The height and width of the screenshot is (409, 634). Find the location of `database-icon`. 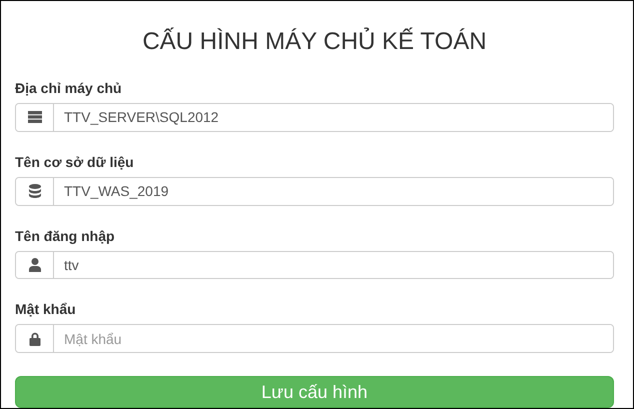

database-icon is located at coordinates (34, 191).